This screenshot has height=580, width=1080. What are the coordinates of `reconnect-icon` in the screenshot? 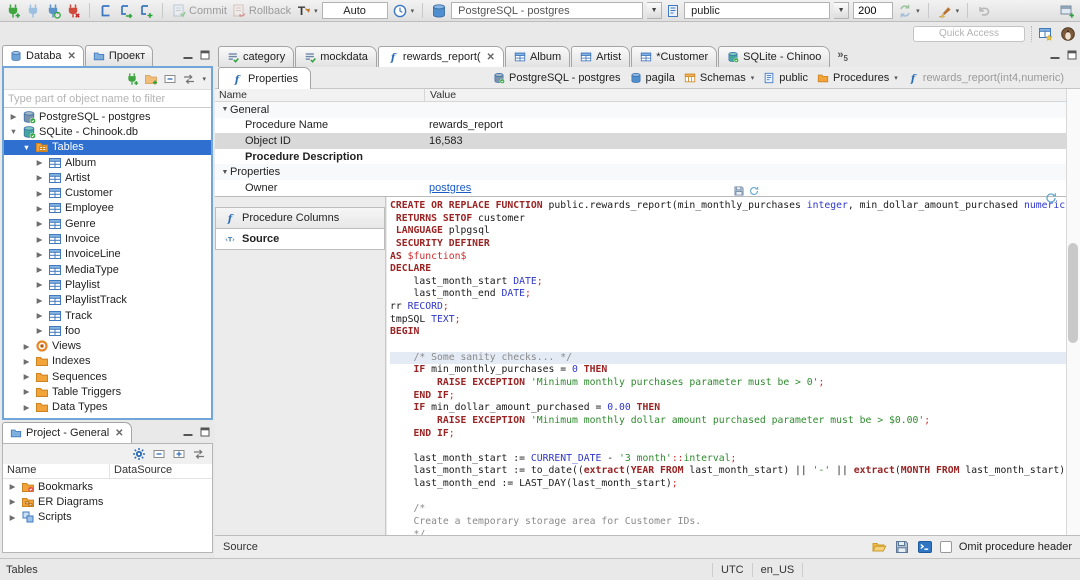 It's located at (53, 11).